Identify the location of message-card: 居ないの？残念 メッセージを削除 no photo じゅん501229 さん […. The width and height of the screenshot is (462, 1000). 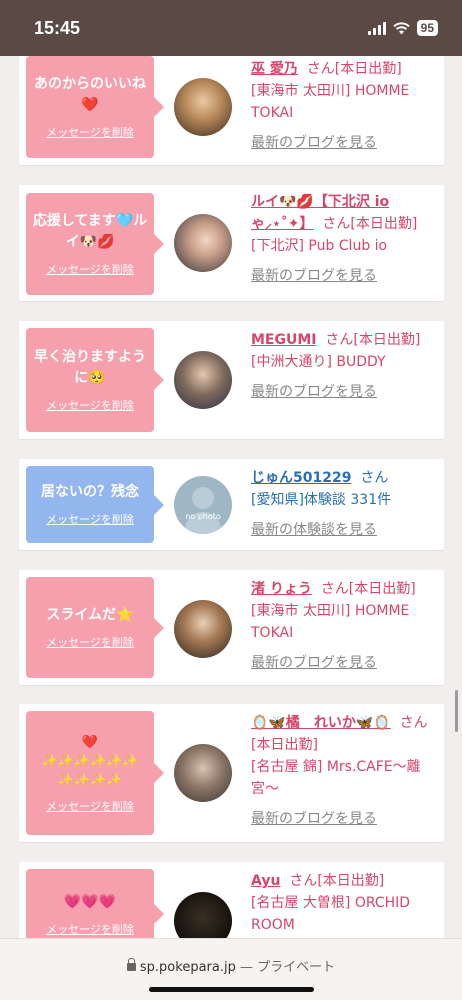
(231, 504).